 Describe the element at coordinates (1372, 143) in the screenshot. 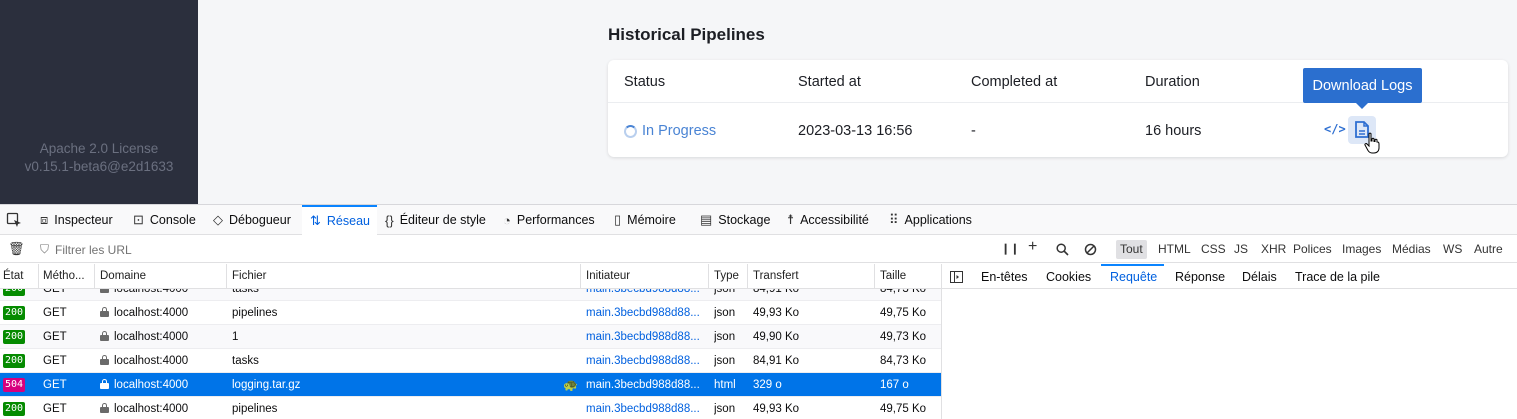

I see `hand-cursor-icon` at that location.